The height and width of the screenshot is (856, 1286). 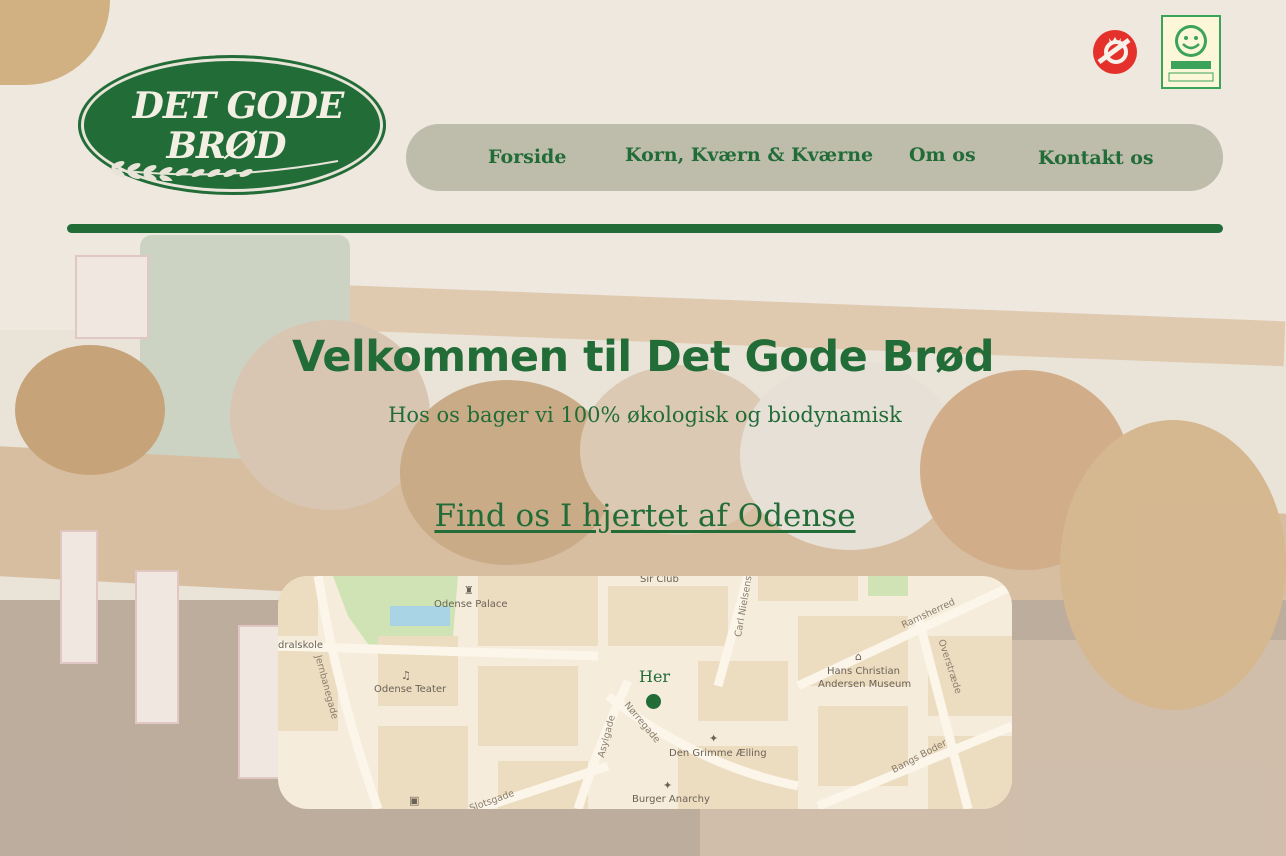 What do you see at coordinates (414, 800) in the screenshot?
I see `building-icon: ▣` at bounding box center [414, 800].